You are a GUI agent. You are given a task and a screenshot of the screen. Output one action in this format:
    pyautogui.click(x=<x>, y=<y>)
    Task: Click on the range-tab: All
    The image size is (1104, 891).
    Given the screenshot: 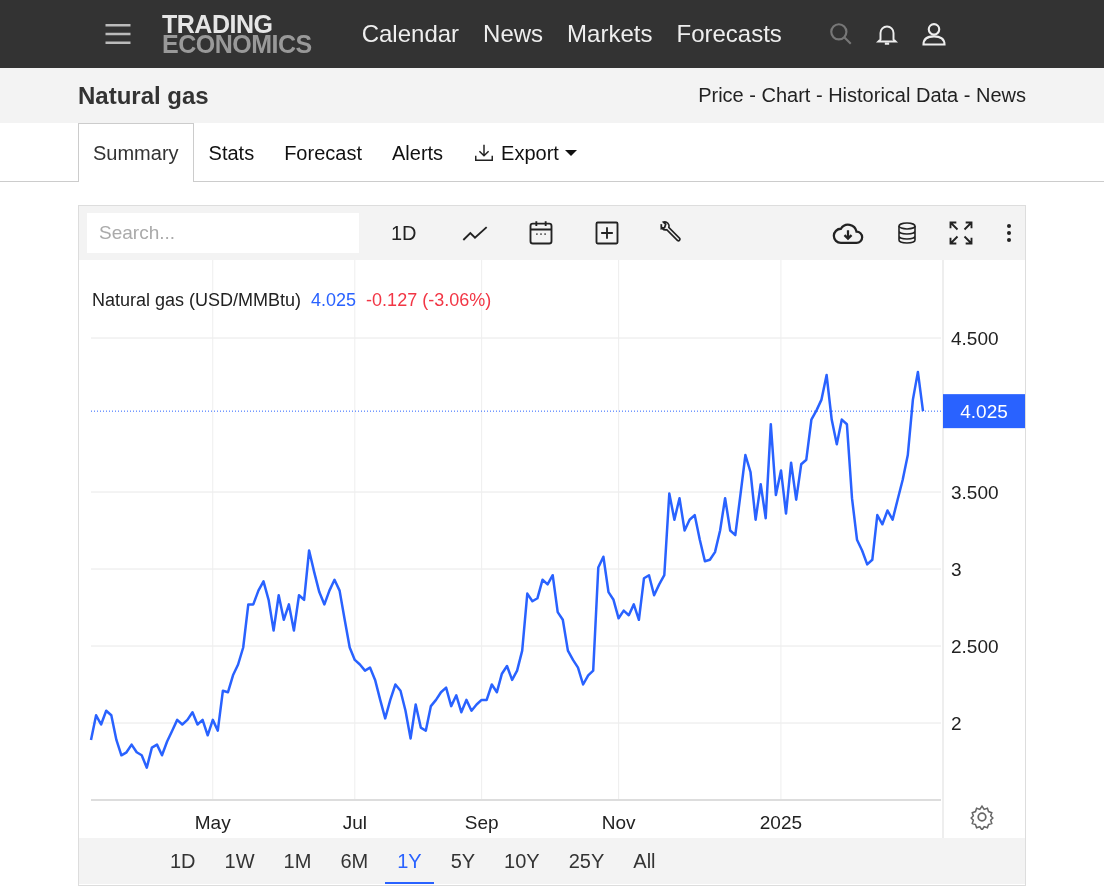 What is the action you would take?
    pyautogui.click(x=644, y=861)
    